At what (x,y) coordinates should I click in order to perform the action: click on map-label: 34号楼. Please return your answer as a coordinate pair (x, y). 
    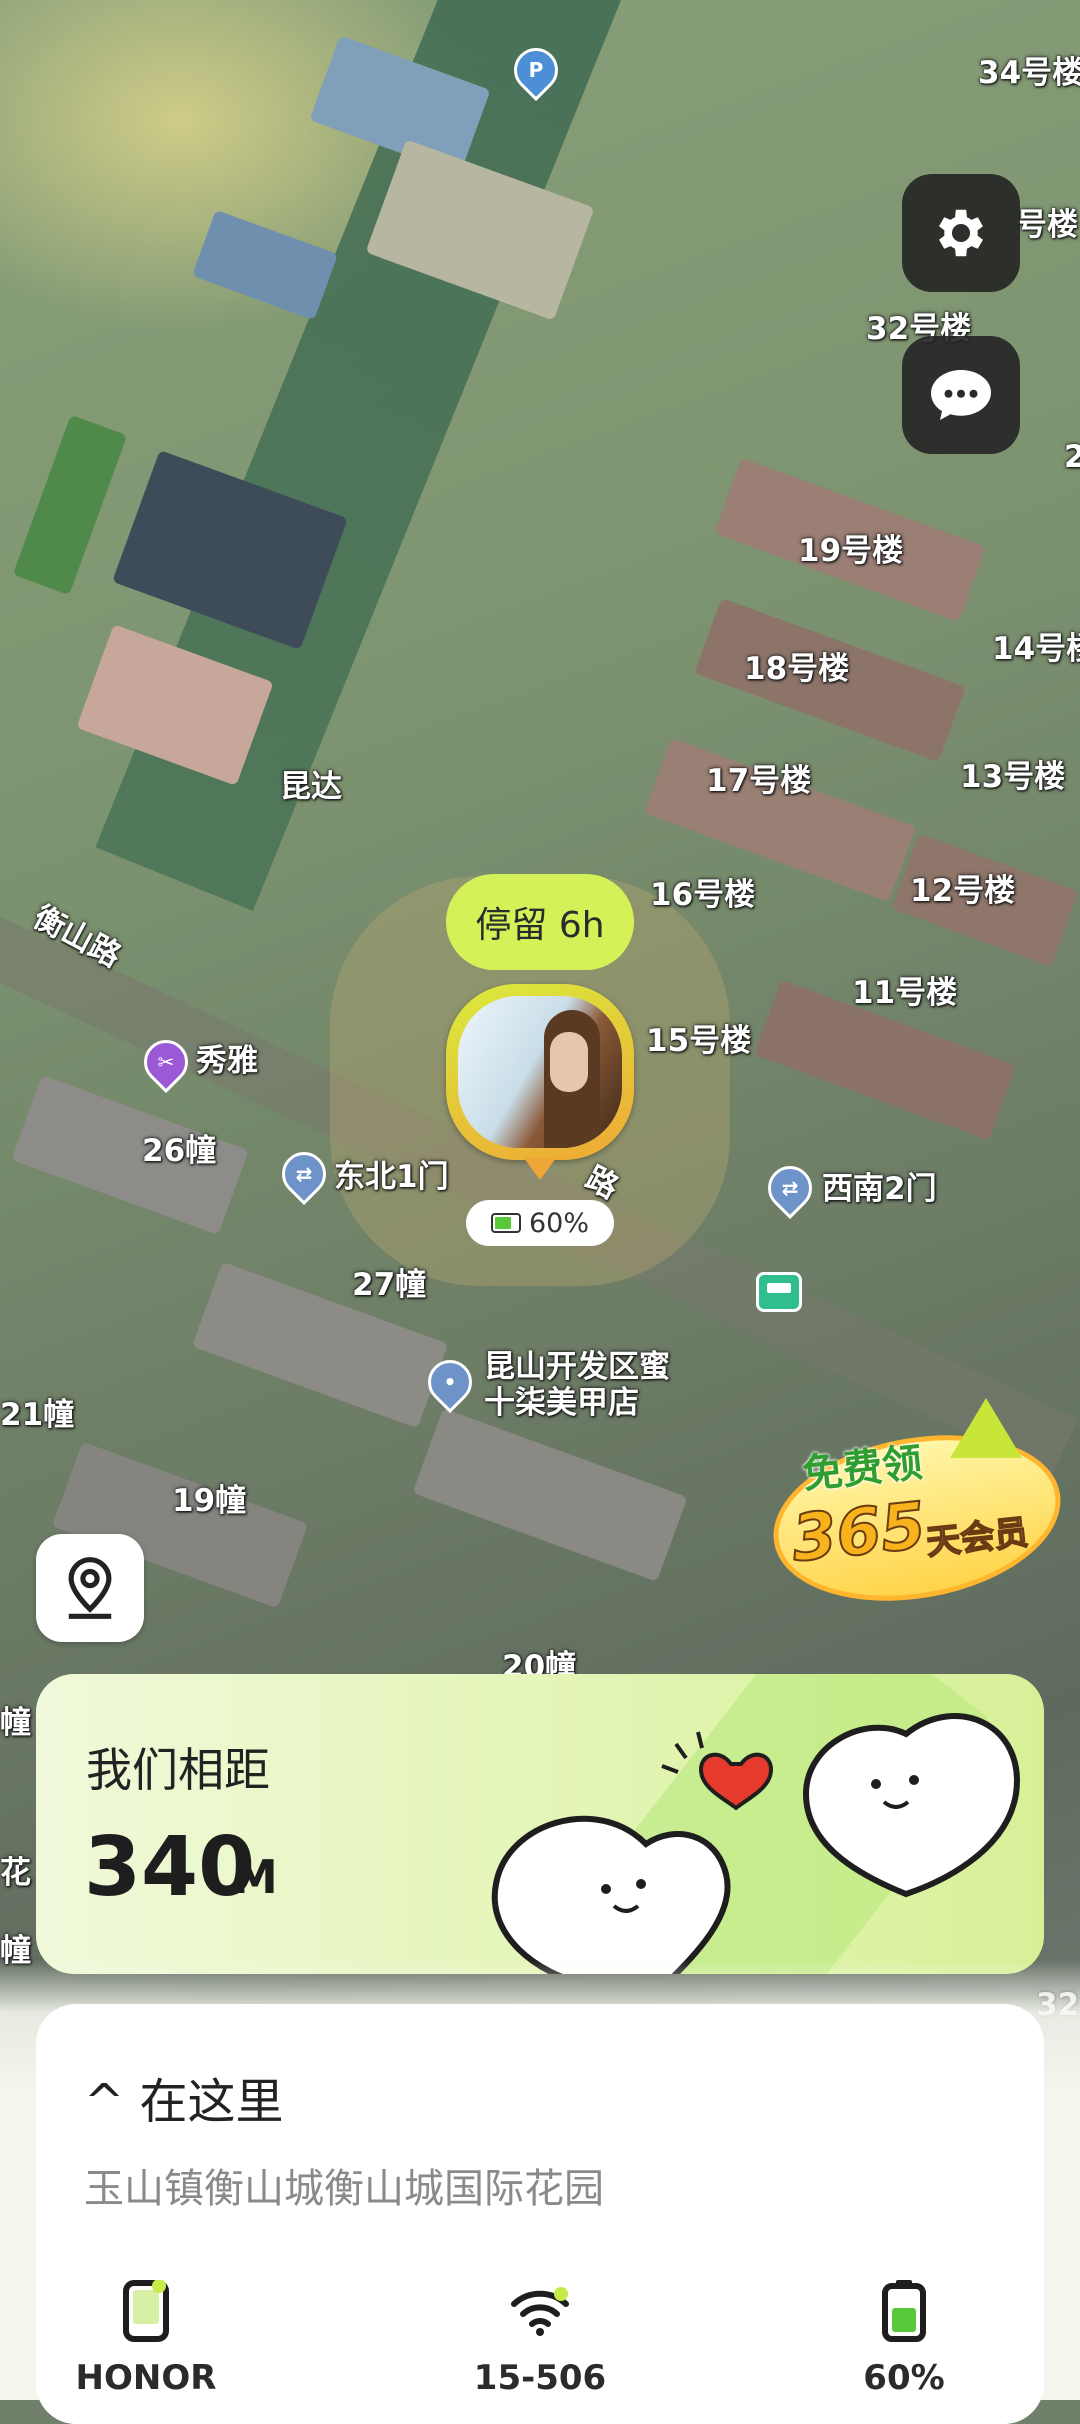
    Looking at the image, I should click on (1029, 73).